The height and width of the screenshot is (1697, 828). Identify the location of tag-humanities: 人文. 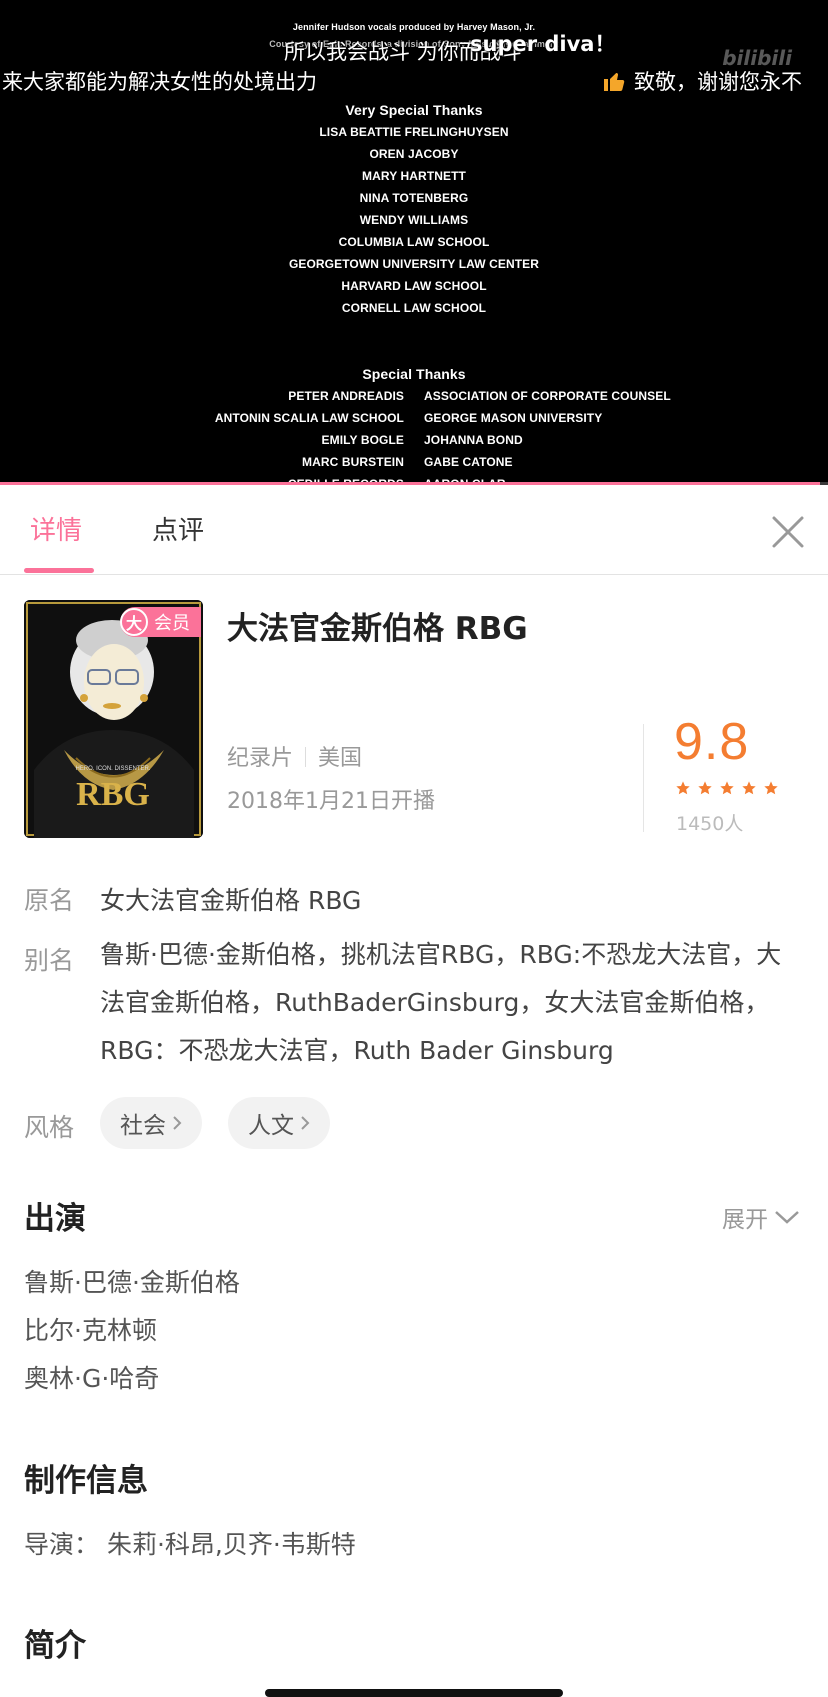
(279, 1123).